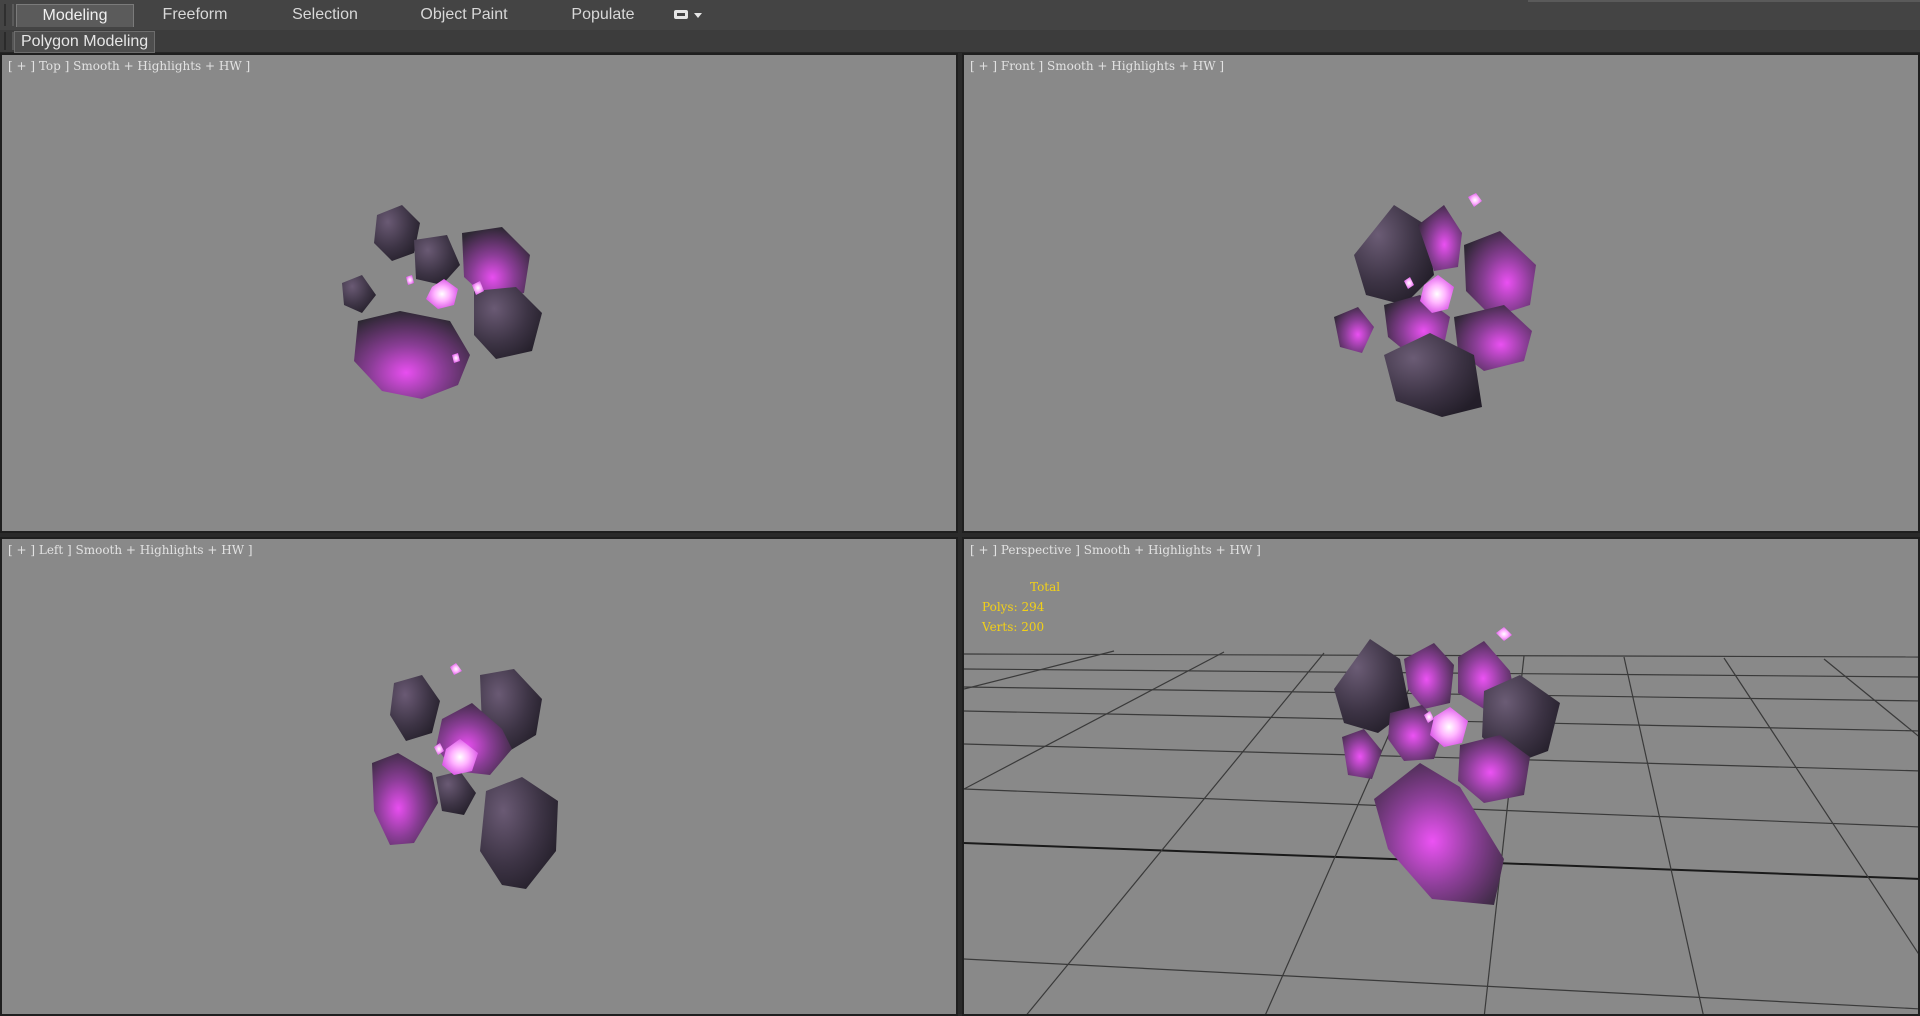 This screenshot has width=1920, height=1016. What do you see at coordinates (464, 15) in the screenshot?
I see `tab-object-paint: Object Paint` at bounding box center [464, 15].